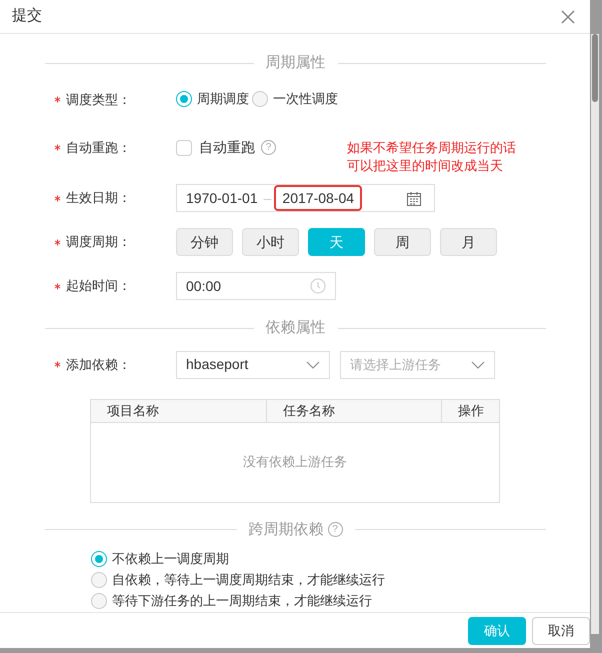  I want to click on field-label: 添加依赖：, so click(98, 365).